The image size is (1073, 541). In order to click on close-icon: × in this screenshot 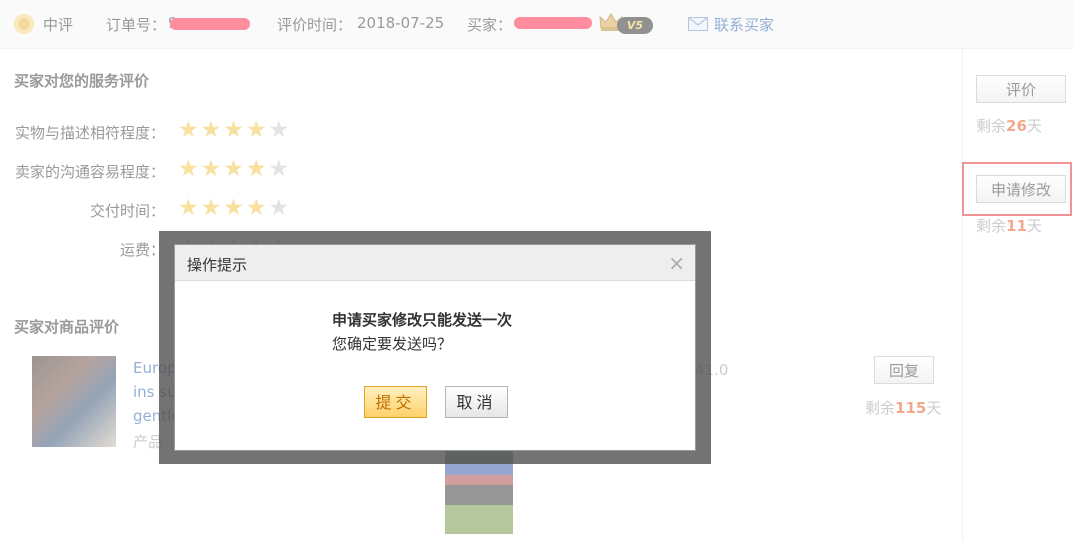, I will do `click(676, 263)`.